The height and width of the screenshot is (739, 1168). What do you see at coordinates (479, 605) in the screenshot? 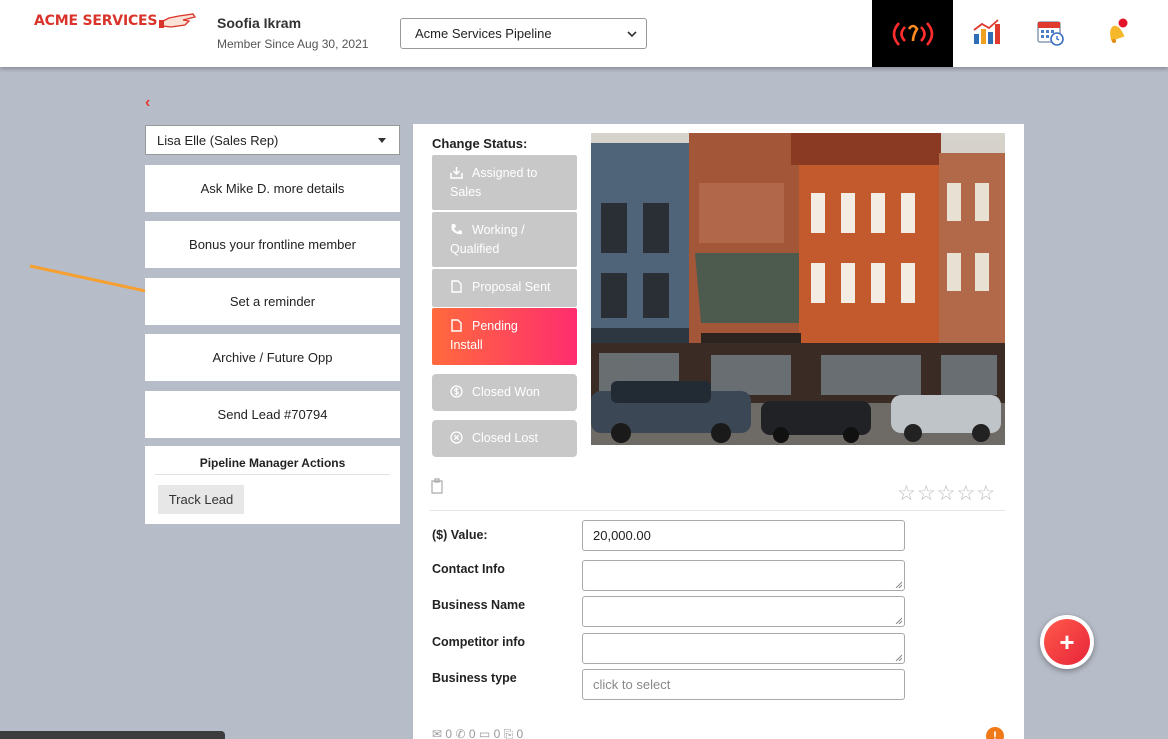
I see `business-name-label: Business Name` at bounding box center [479, 605].